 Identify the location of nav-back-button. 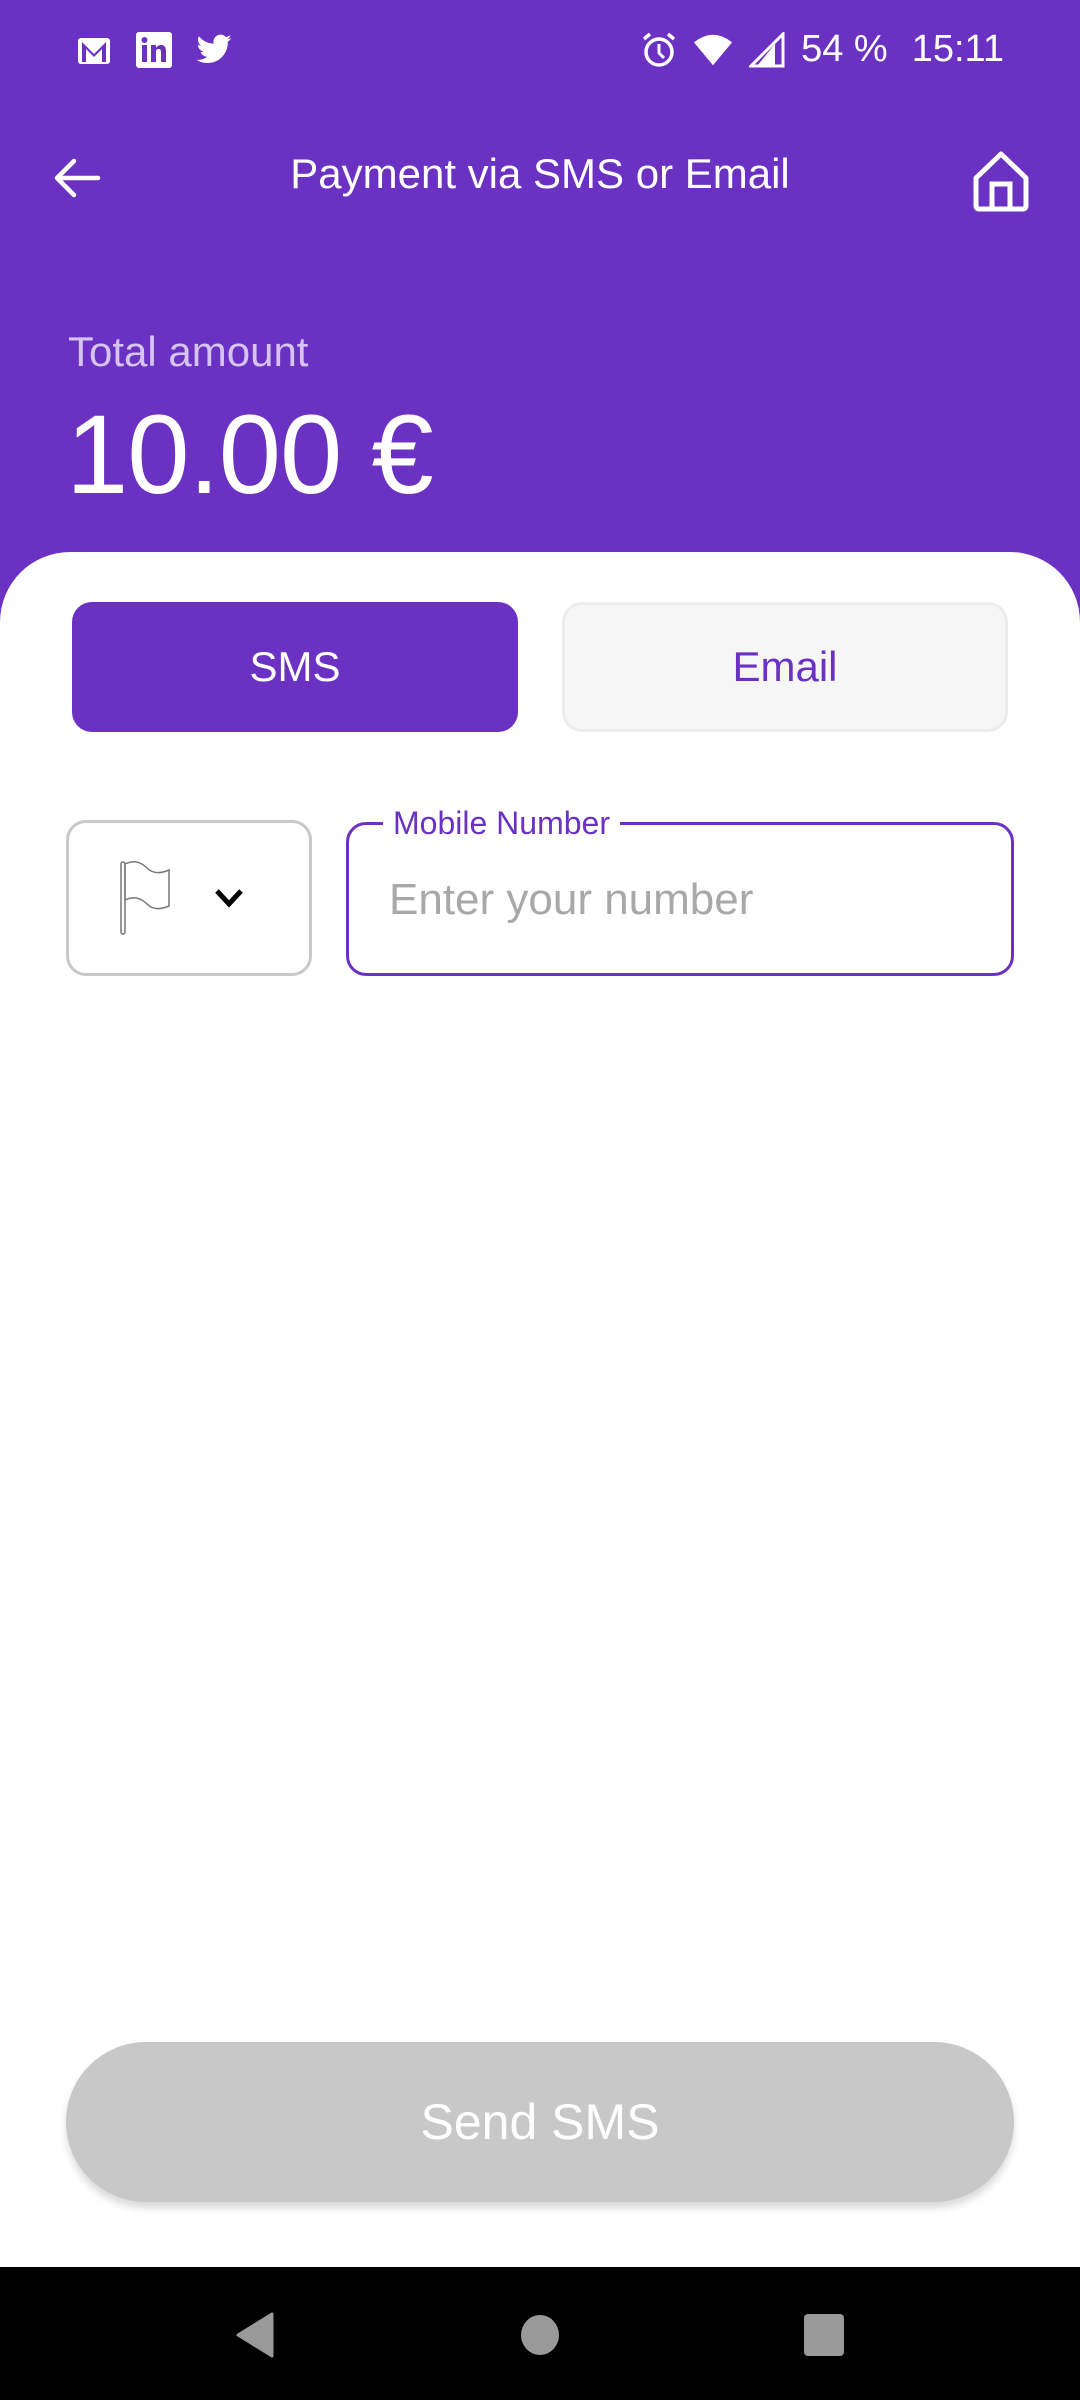
(254, 2335).